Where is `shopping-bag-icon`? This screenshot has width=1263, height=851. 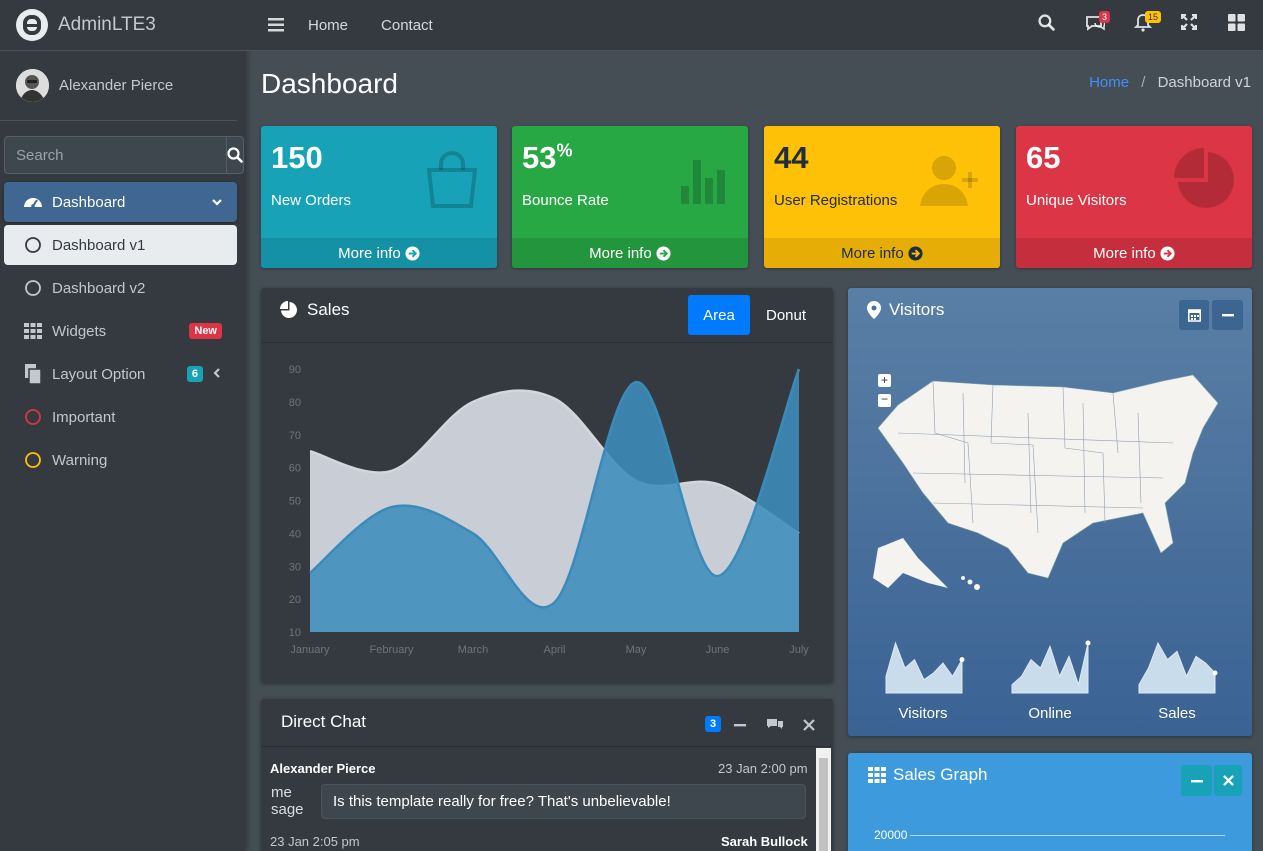
shopping-bag-icon is located at coordinates (452, 181).